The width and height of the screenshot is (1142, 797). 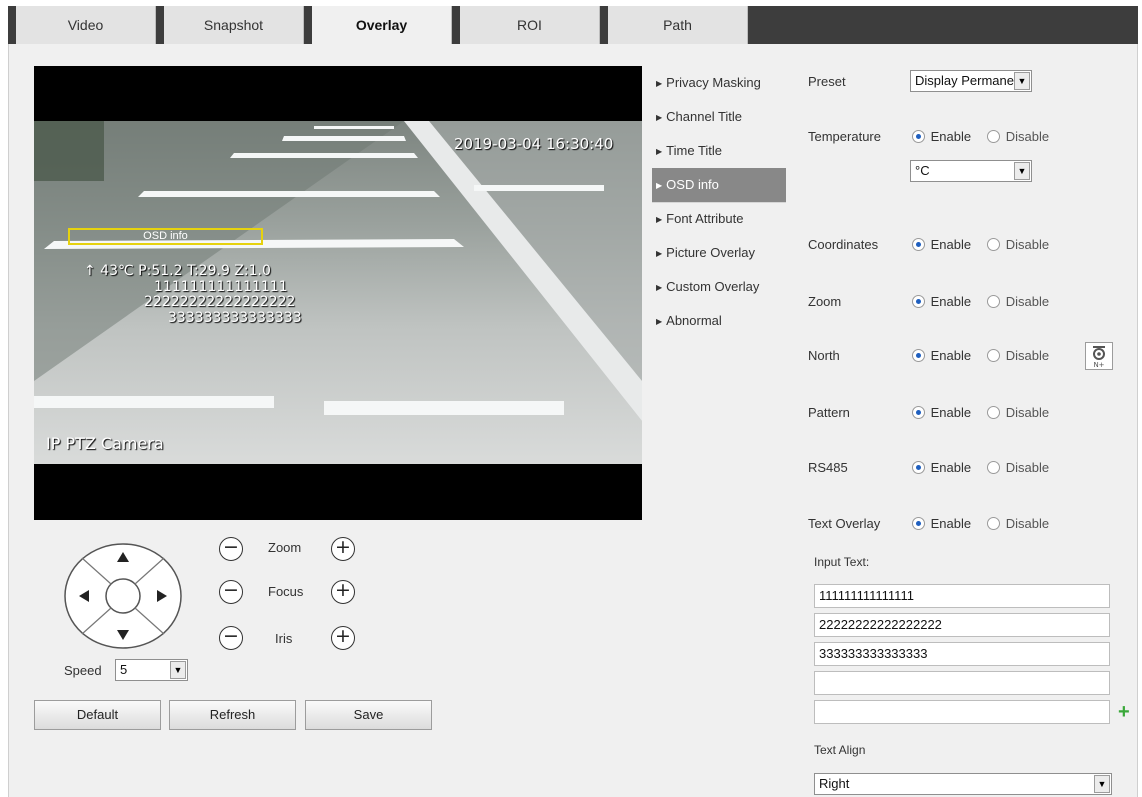 What do you see at coordinates (993, 244) in the screenshot?
I see `coordinates-disable-radio` at bounding box center [993, 244].